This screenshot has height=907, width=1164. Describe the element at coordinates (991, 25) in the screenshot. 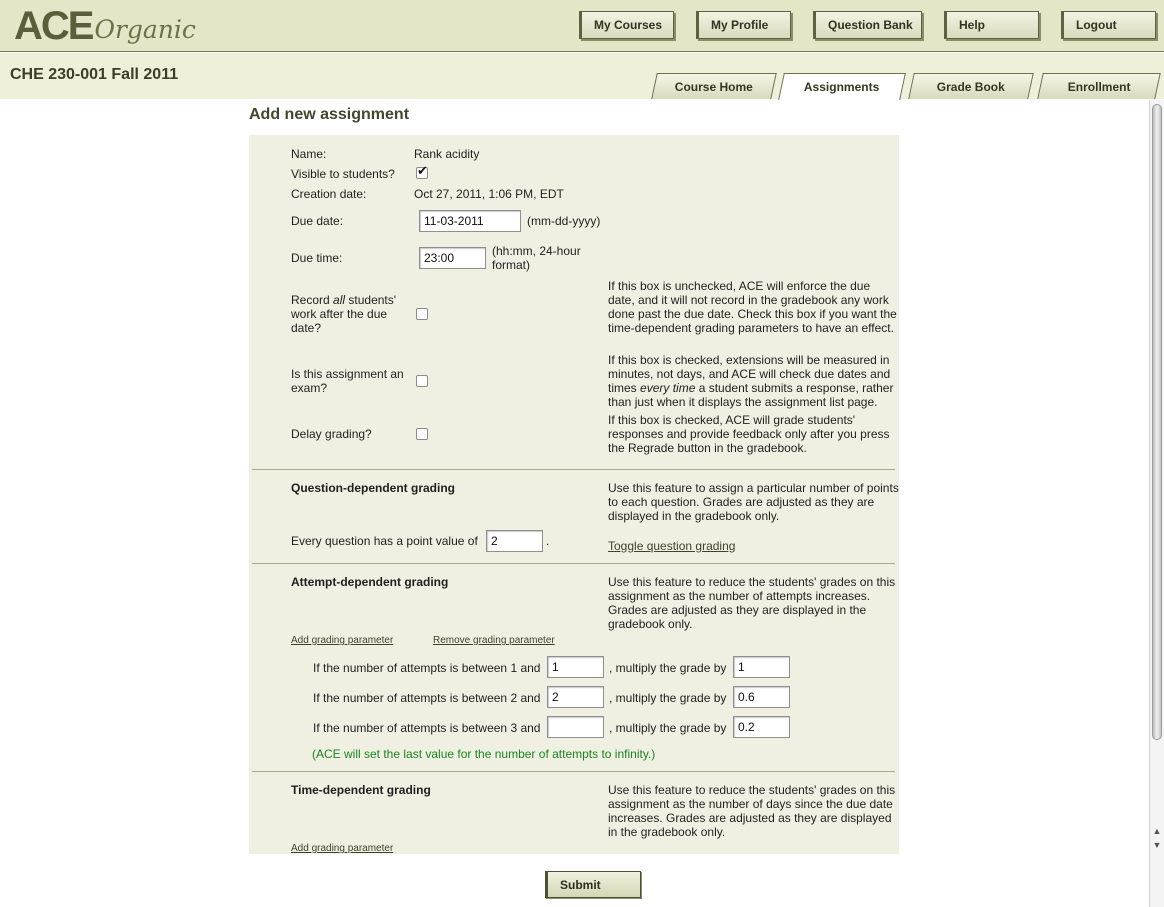

I see `help-button: Help` at that location.